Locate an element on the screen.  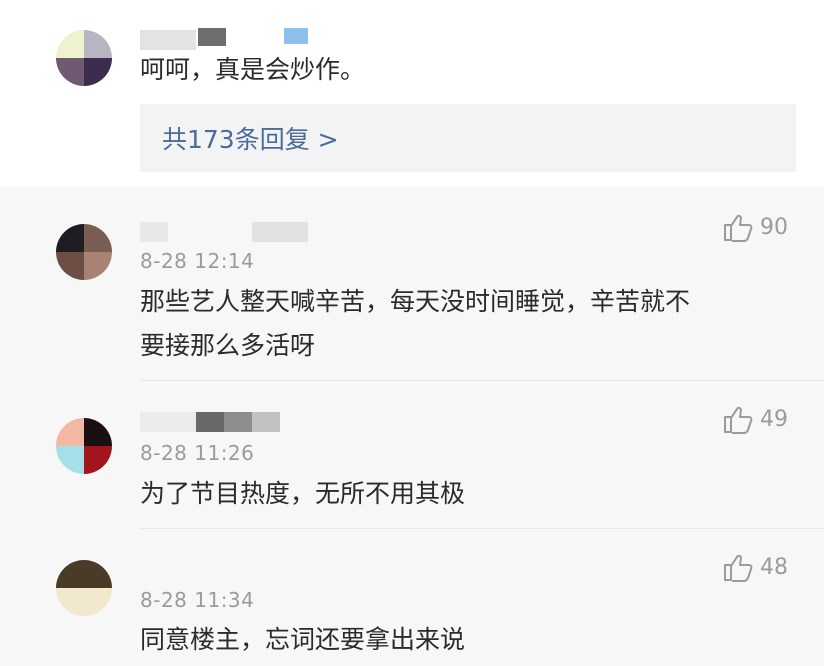
reply-count-label: 共173条回复 > is located at coordinates (250, 138).